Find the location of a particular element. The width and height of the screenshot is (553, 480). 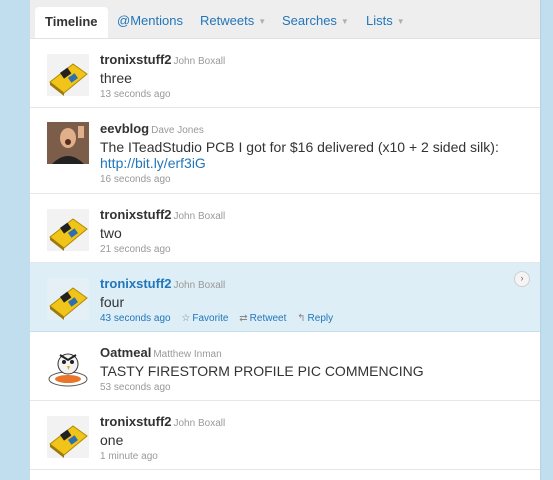

tab-label: Retweets is located at coordinates (227, 20).